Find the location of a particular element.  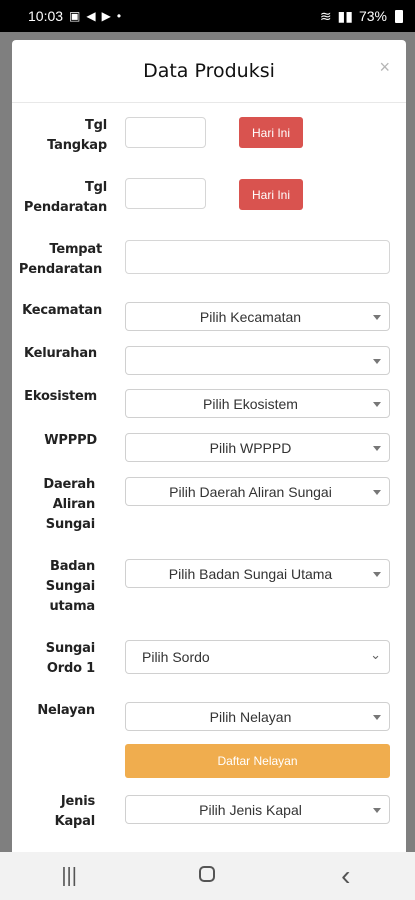

back-button: ‹ is located at coordinates (346, 876).